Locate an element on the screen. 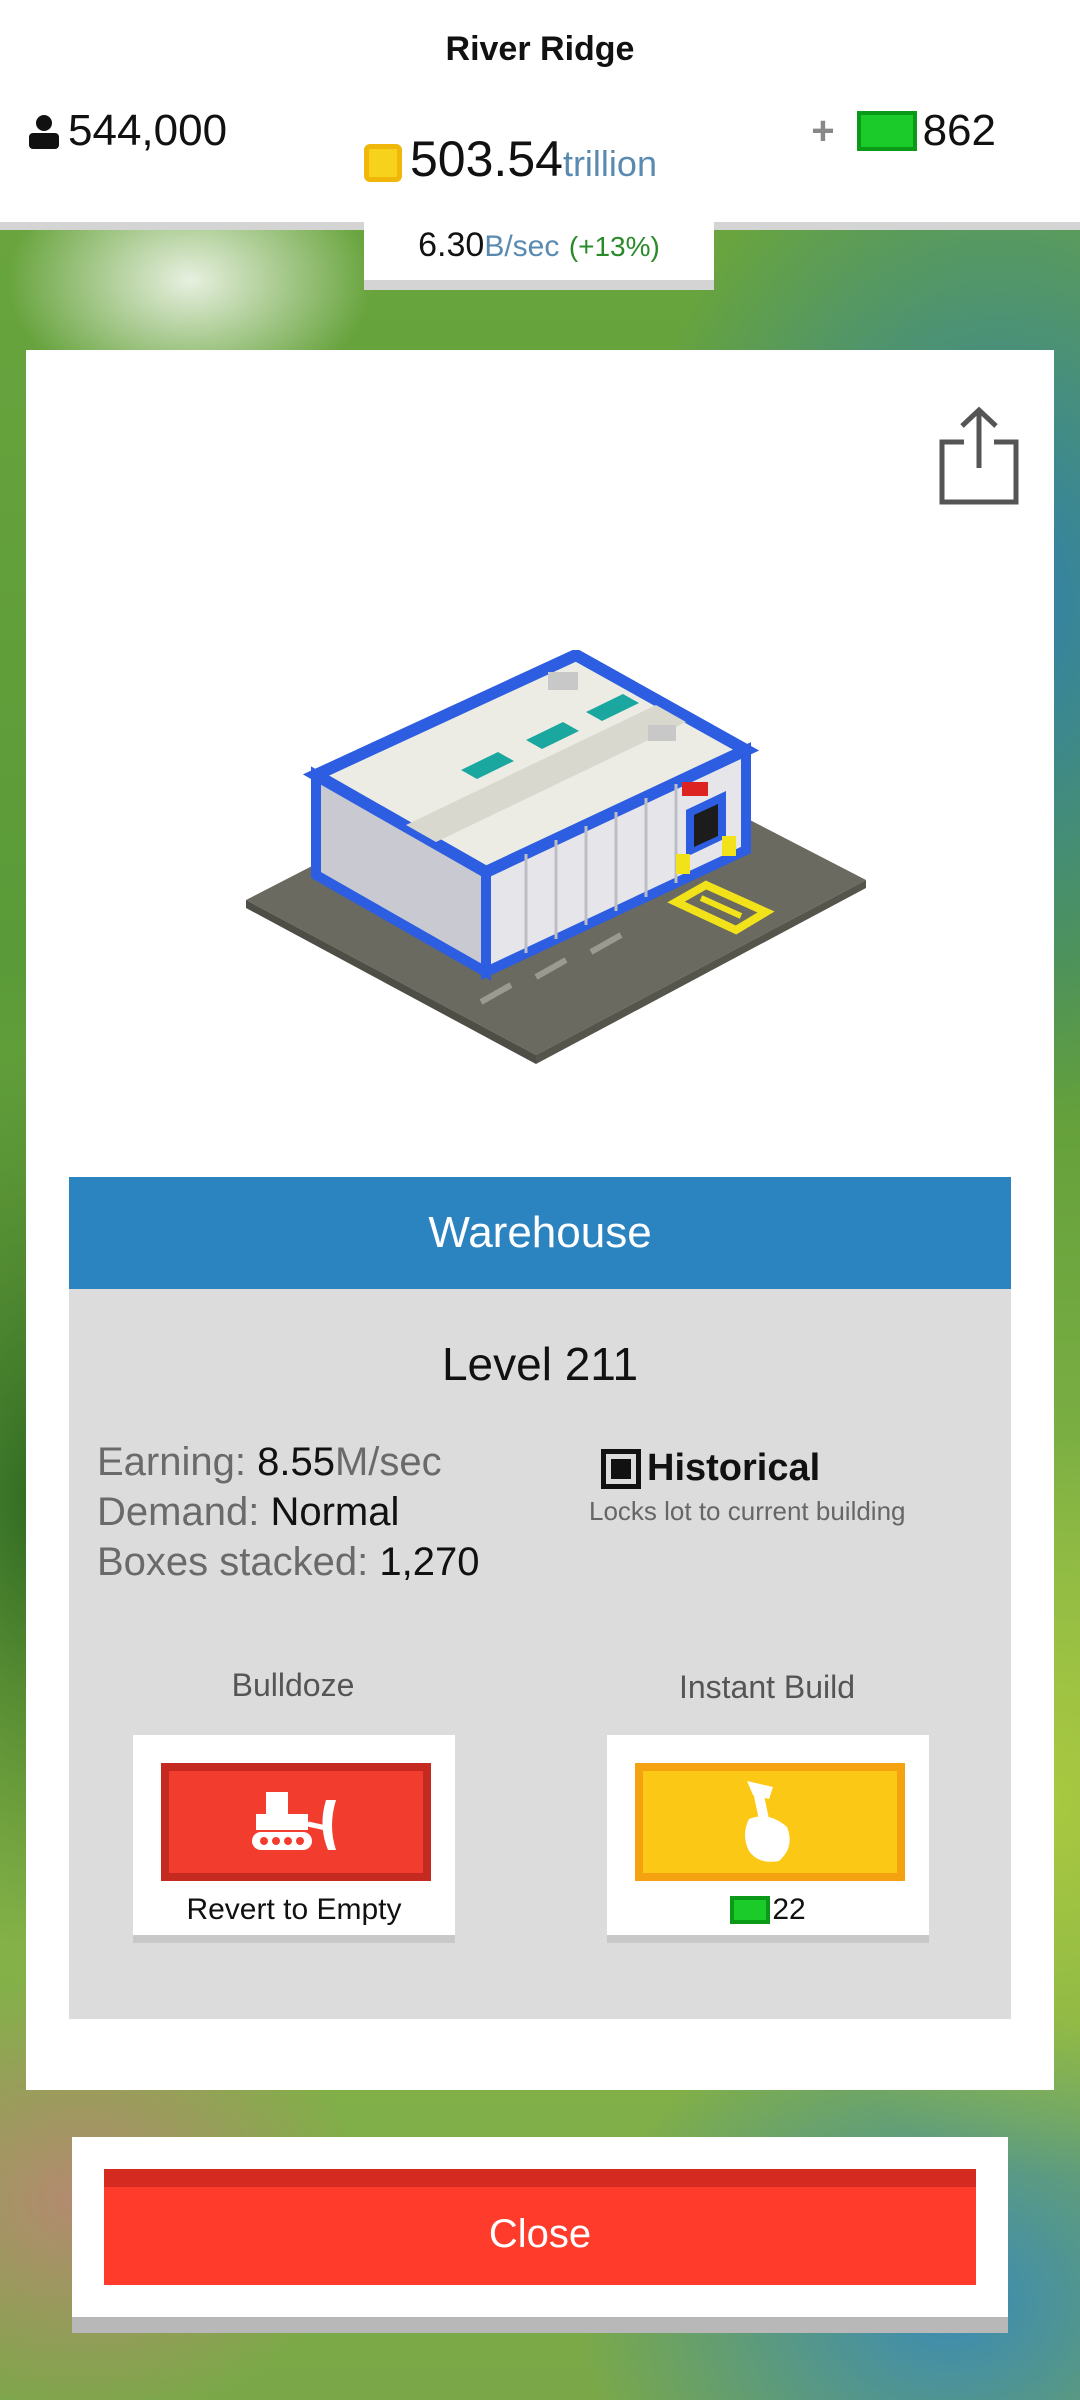 This screenshot has height=2400, width=1080. earning-row: Earning: 8.55M/sec is located at coordinates (288, 1462).